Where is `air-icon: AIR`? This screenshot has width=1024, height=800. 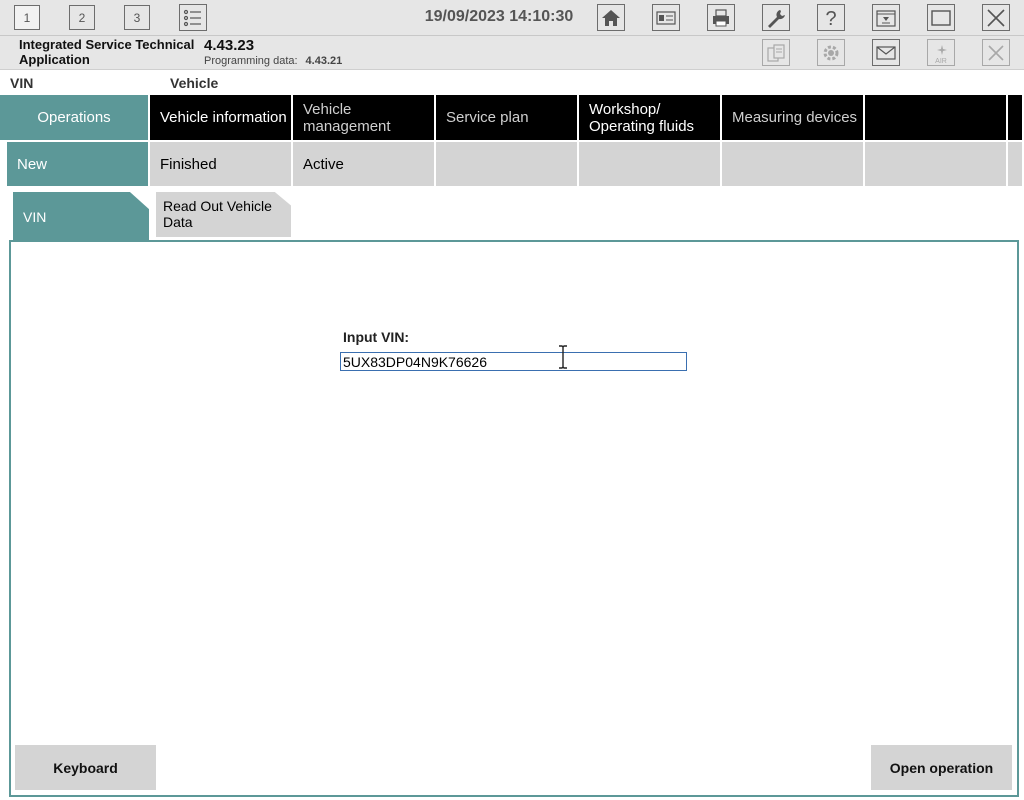 air-icon: AIR is located at coordinates (941, 52).